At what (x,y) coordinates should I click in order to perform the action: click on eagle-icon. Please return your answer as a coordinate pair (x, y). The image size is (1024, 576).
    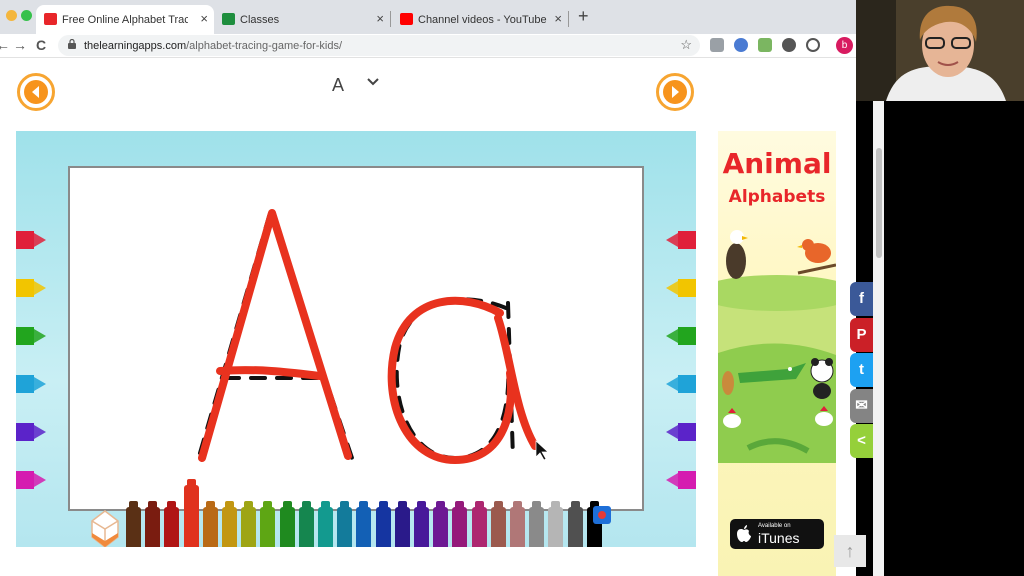
    Looking at the image, I should click on (737, 254).